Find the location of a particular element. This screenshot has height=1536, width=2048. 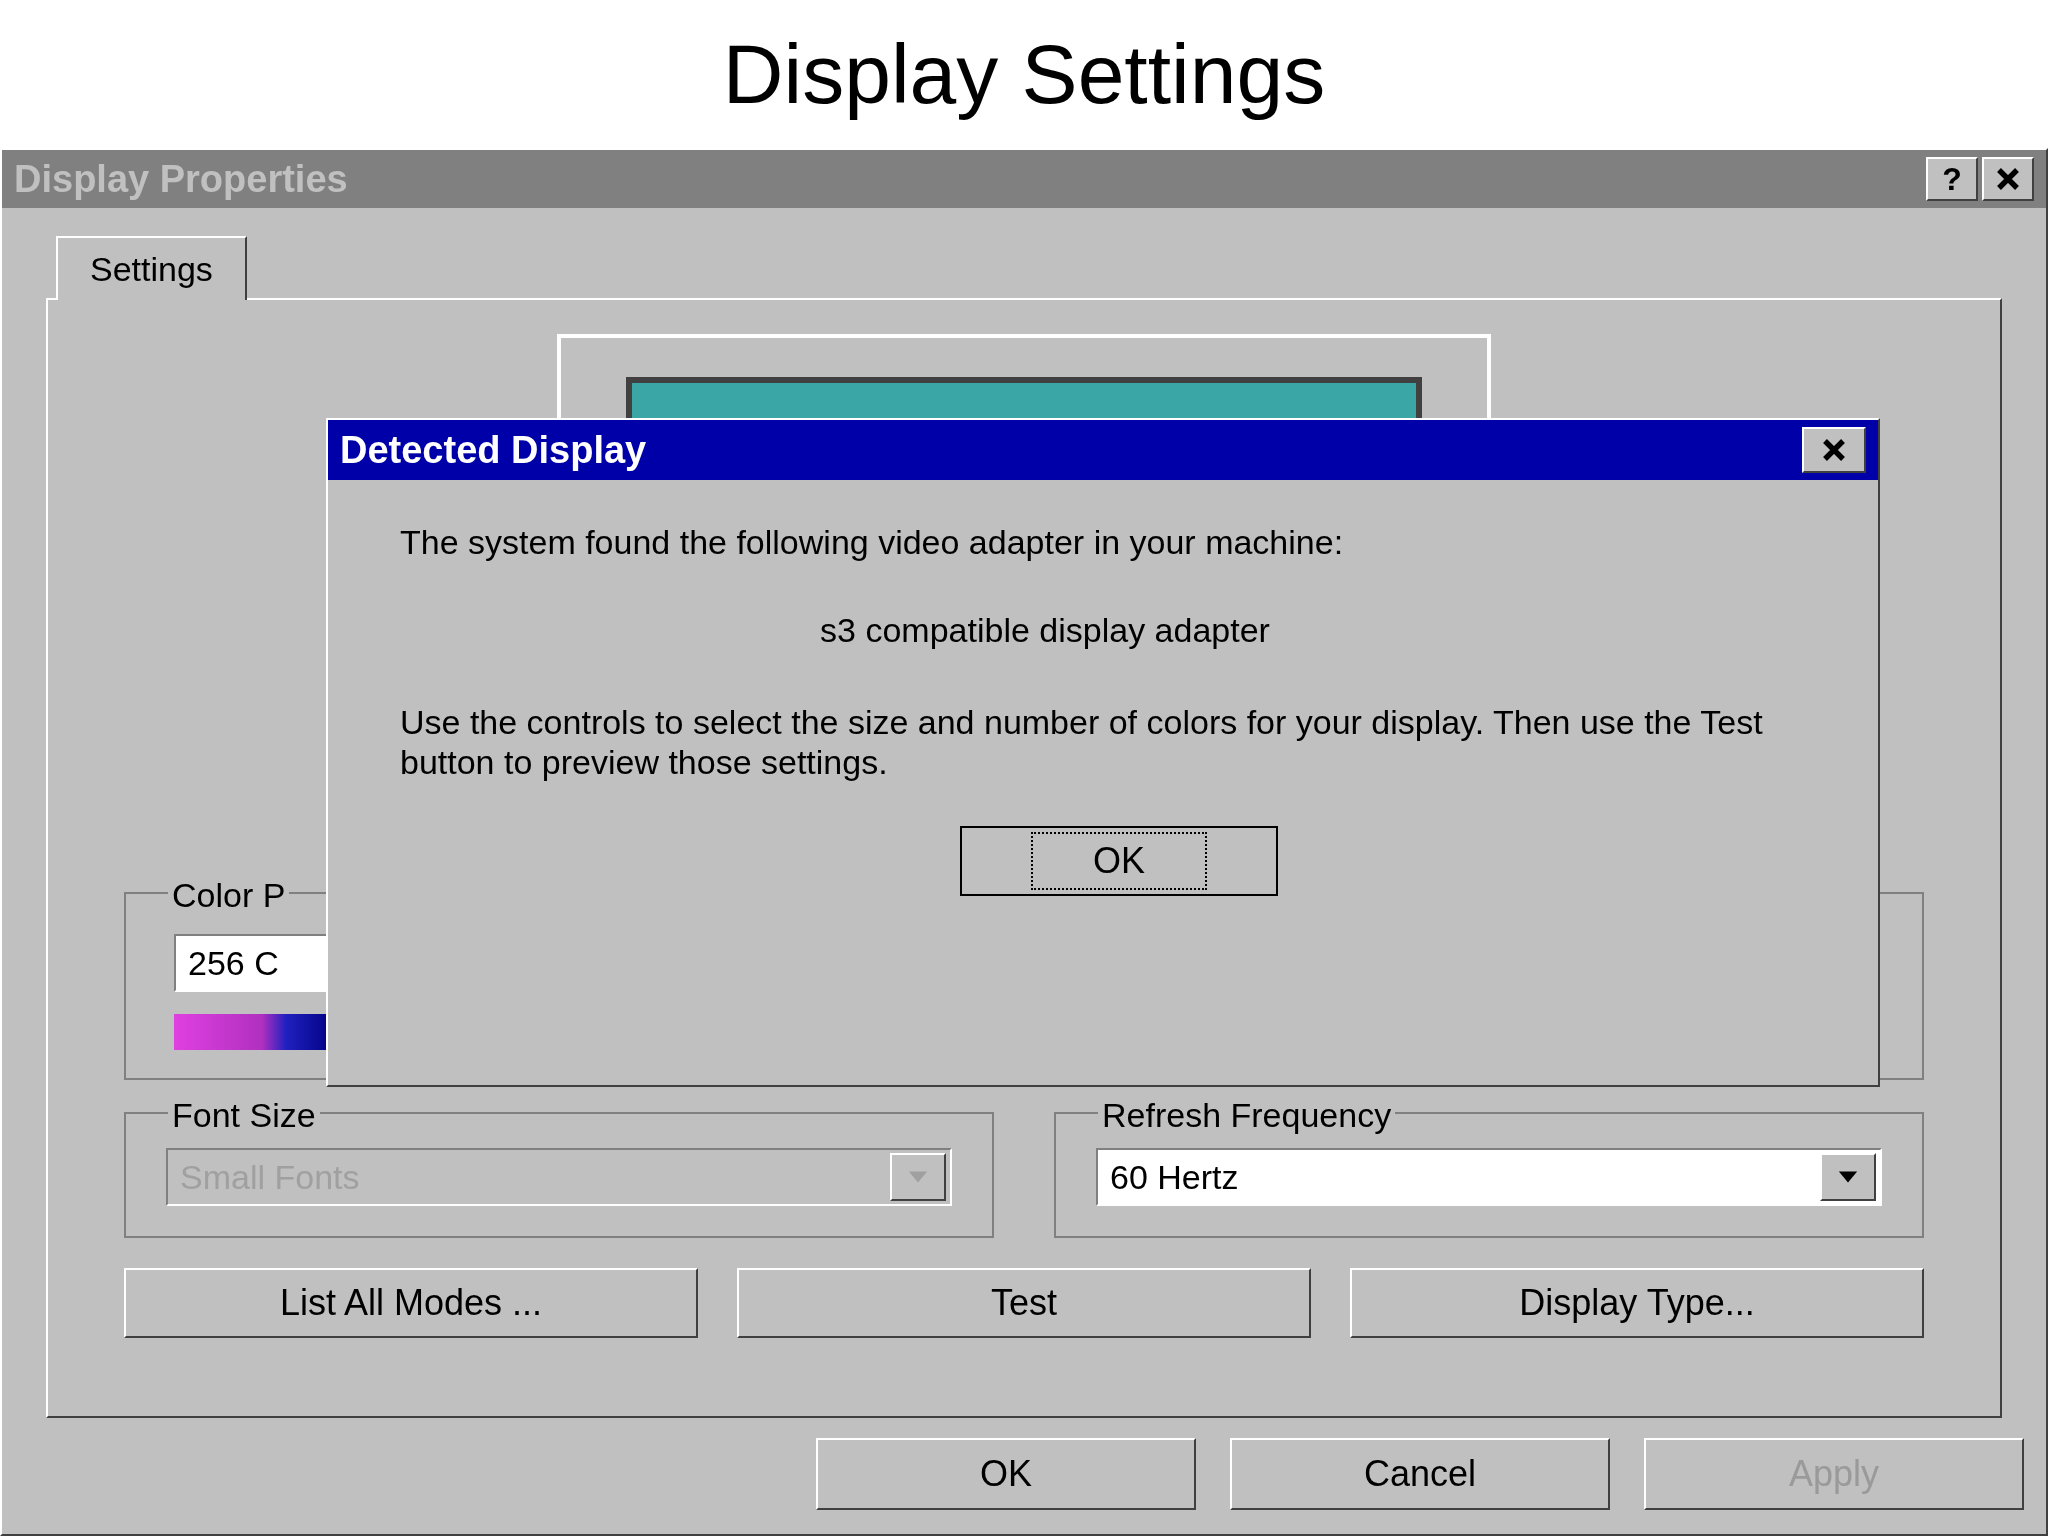

tab: Settings is located at coordinates (151, 268).